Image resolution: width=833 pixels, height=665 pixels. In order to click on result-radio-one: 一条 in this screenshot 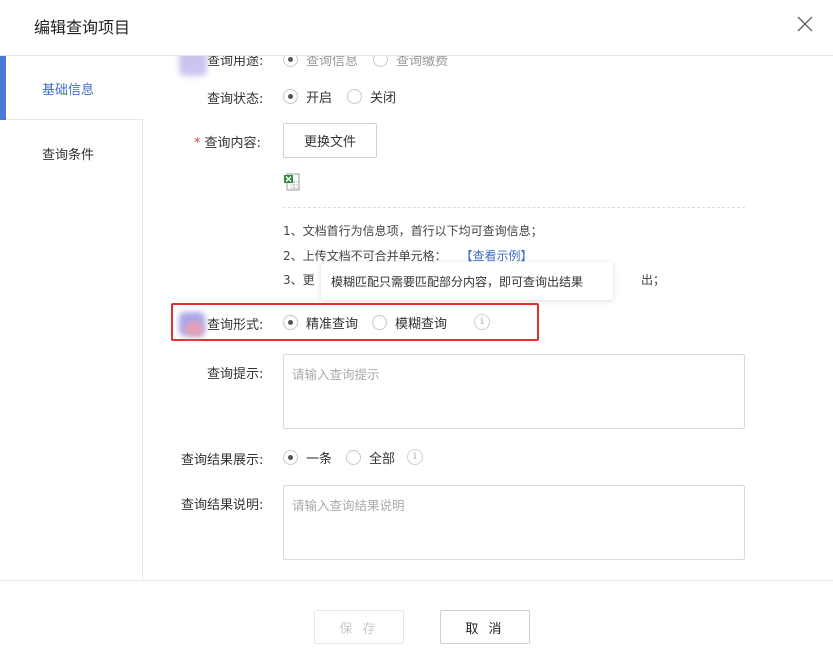, I will do `click(308, 457)`.